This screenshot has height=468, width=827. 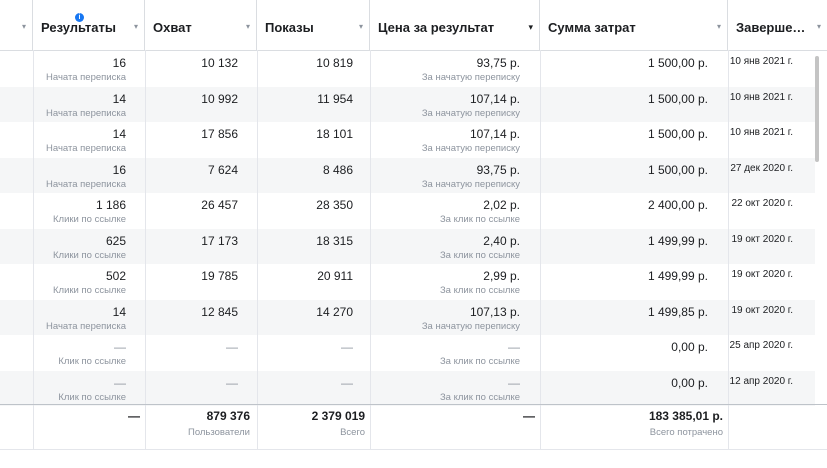 What do you see at coordinates (120, 347) in the screenshot?
I see `cell-results: —` at bounding box center [120, 347].